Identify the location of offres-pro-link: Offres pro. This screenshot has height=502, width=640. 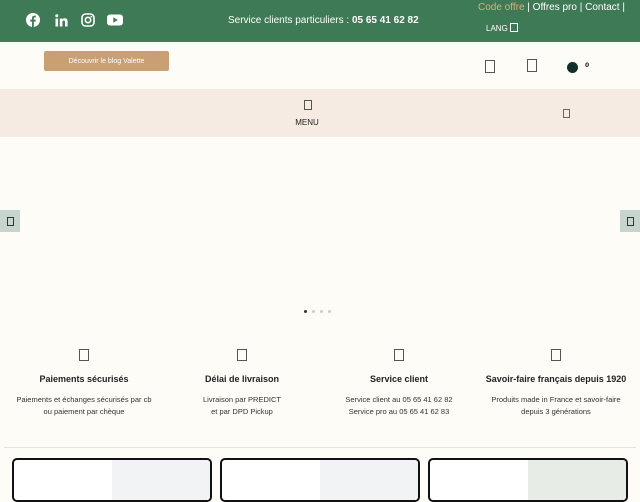
(555, 7).